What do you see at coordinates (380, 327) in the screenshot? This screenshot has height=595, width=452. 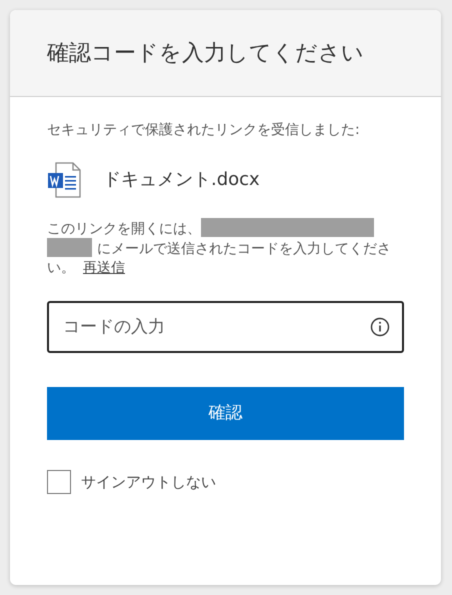 I see `info-icon` at bounding box center [380, 327].